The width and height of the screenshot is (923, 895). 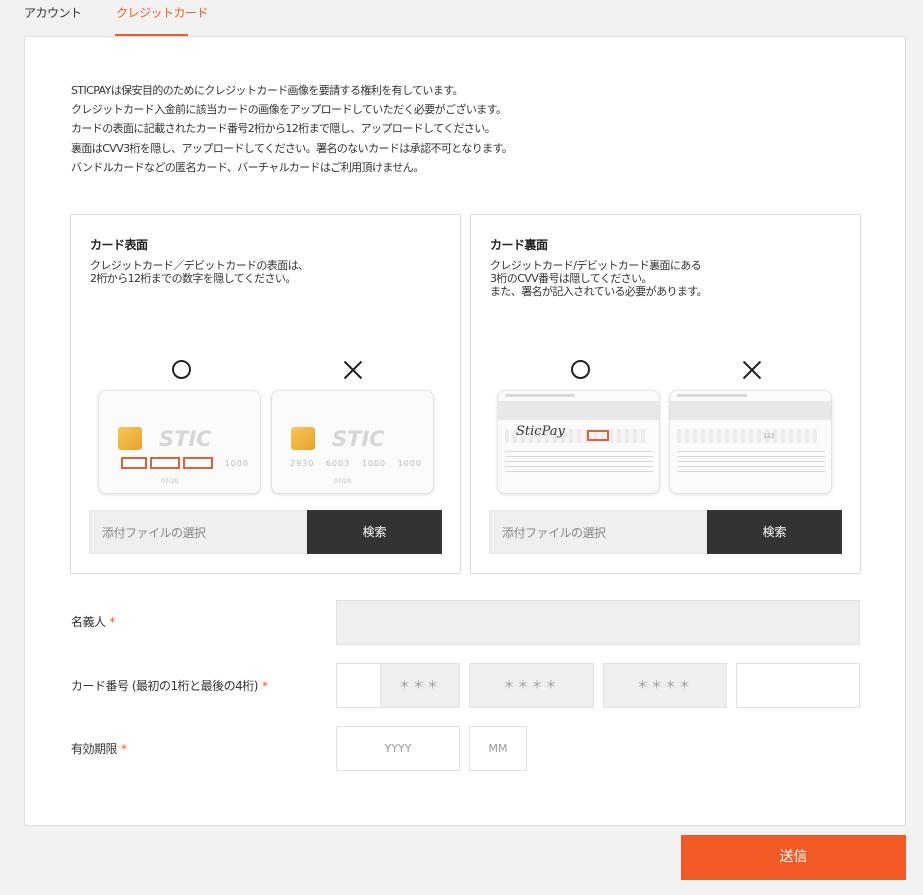 What do you see at coordinates (461, 18) in the screenshot?
I see `tab-bar: アカウント クレジットカード` at bounding box center [461, 18].